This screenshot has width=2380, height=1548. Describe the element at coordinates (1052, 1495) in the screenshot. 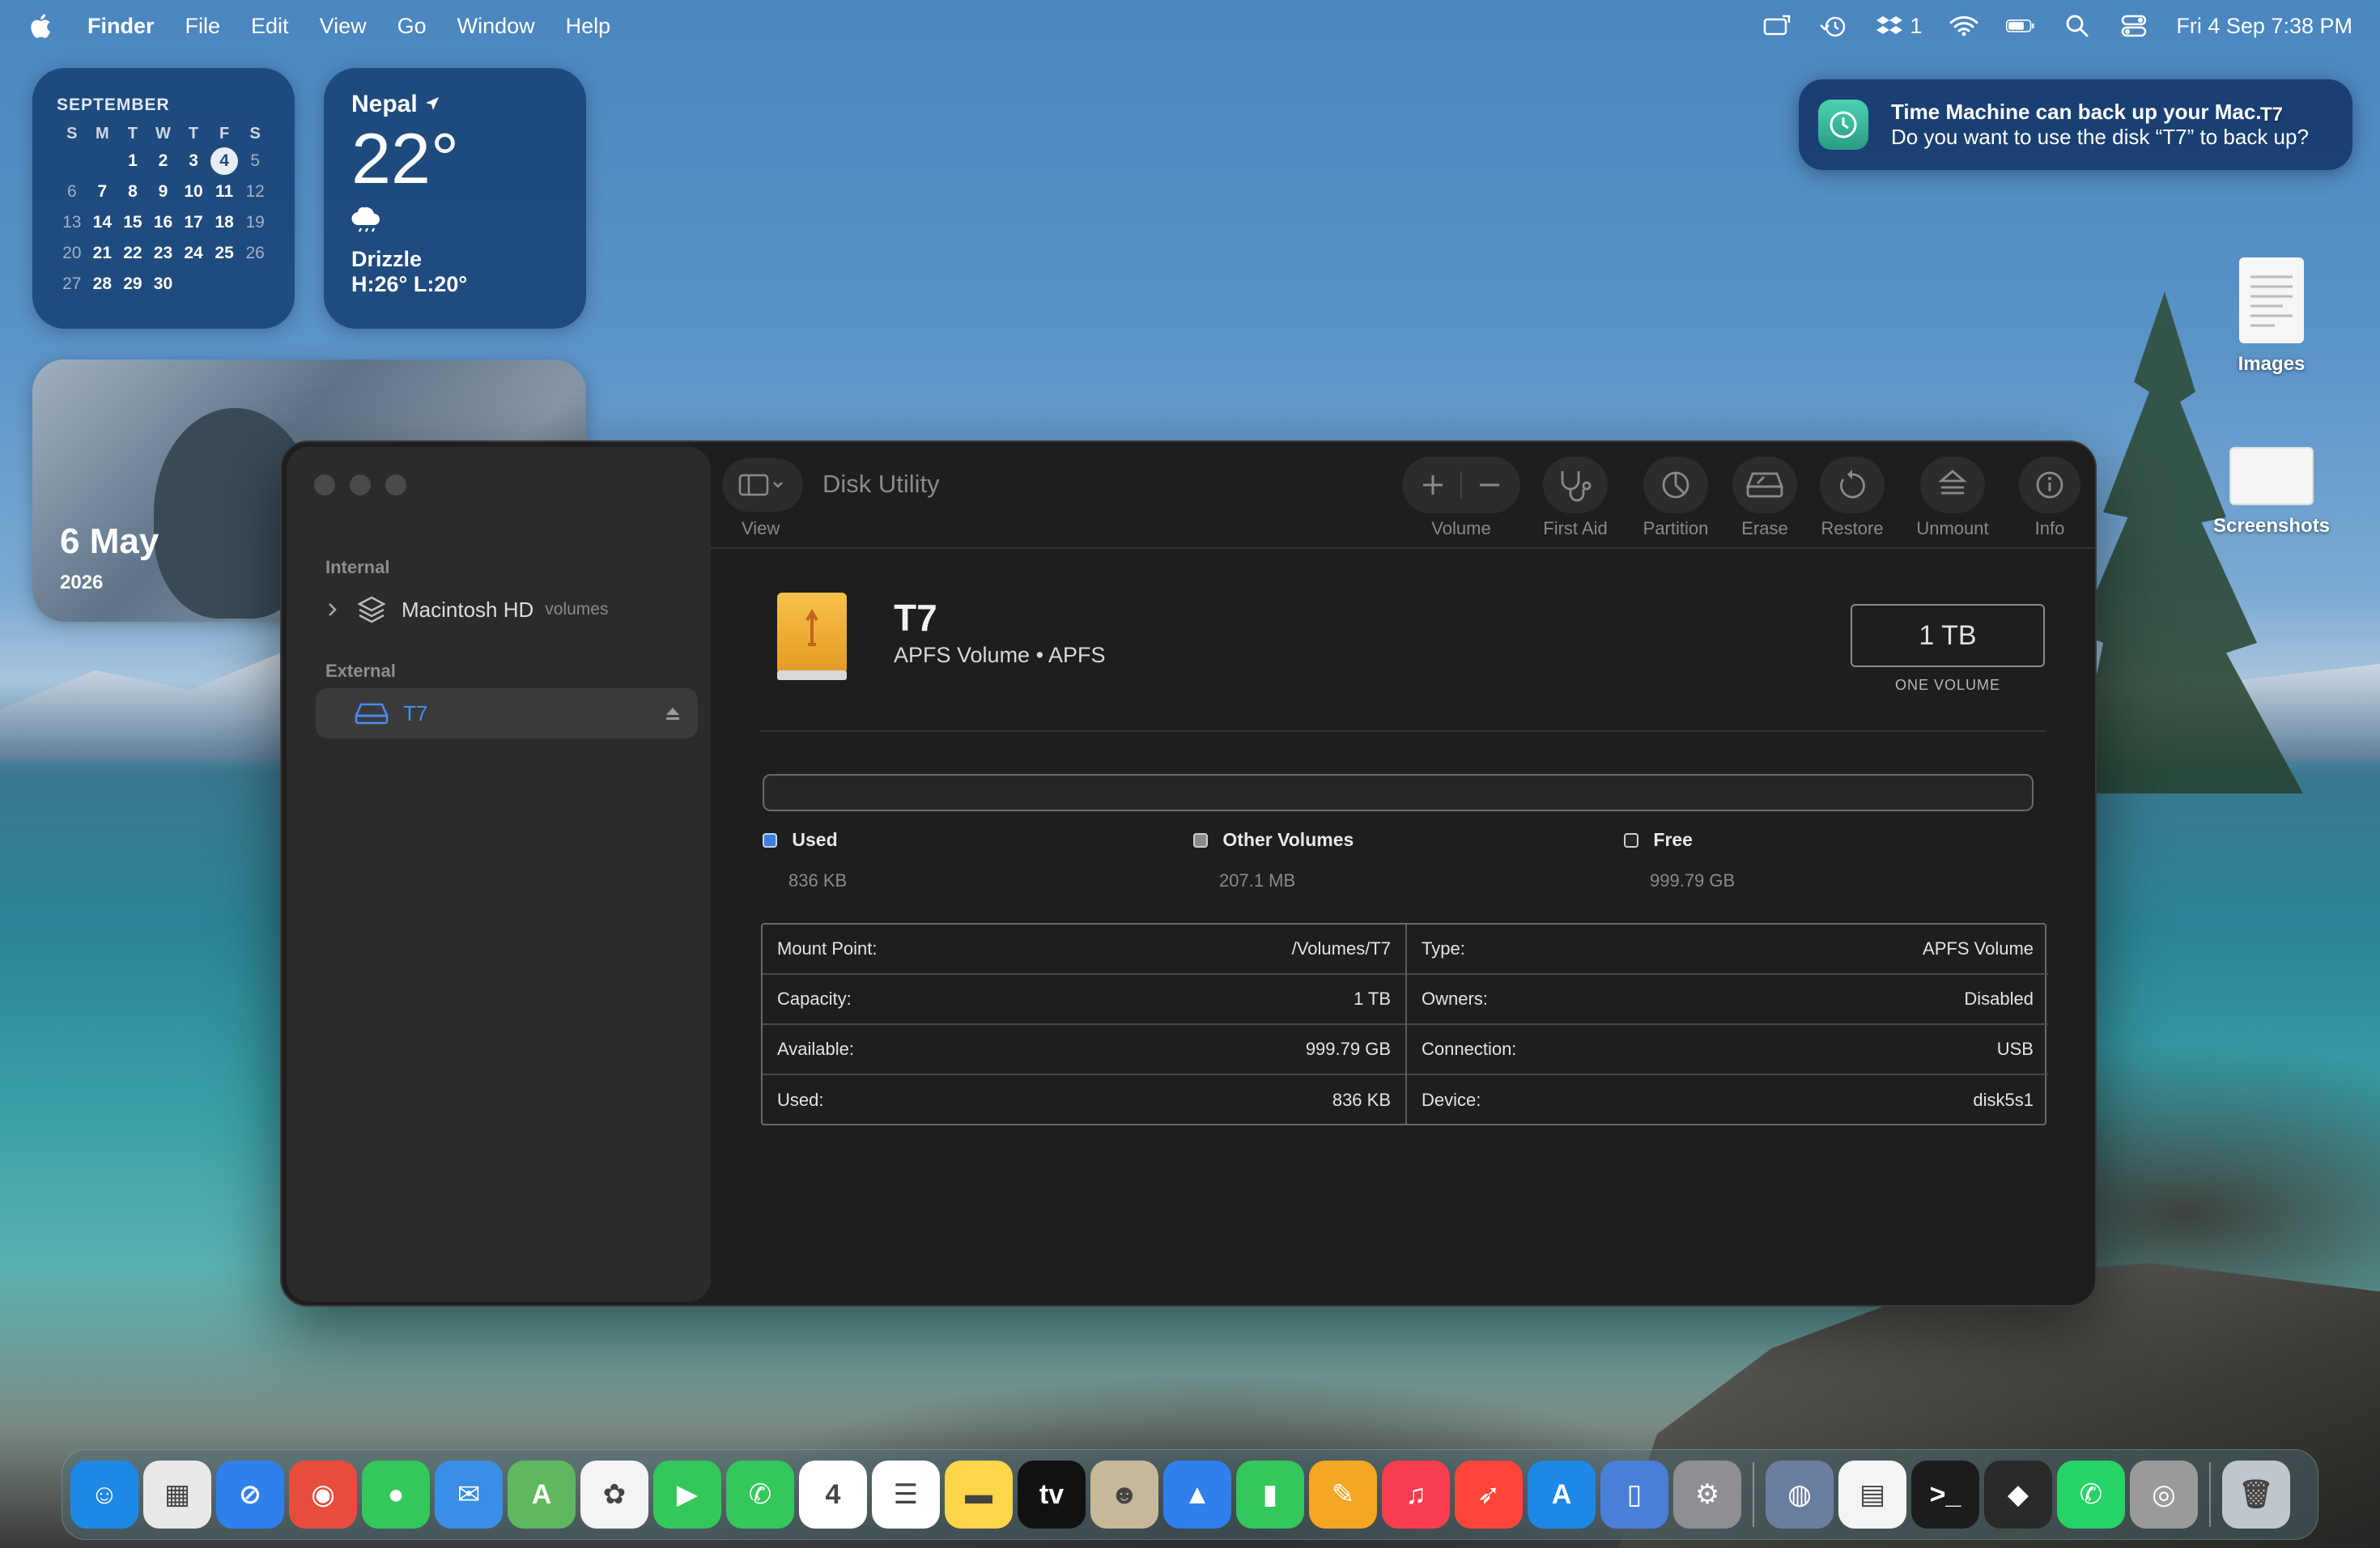

I see `tv-icon: tv` at that location.